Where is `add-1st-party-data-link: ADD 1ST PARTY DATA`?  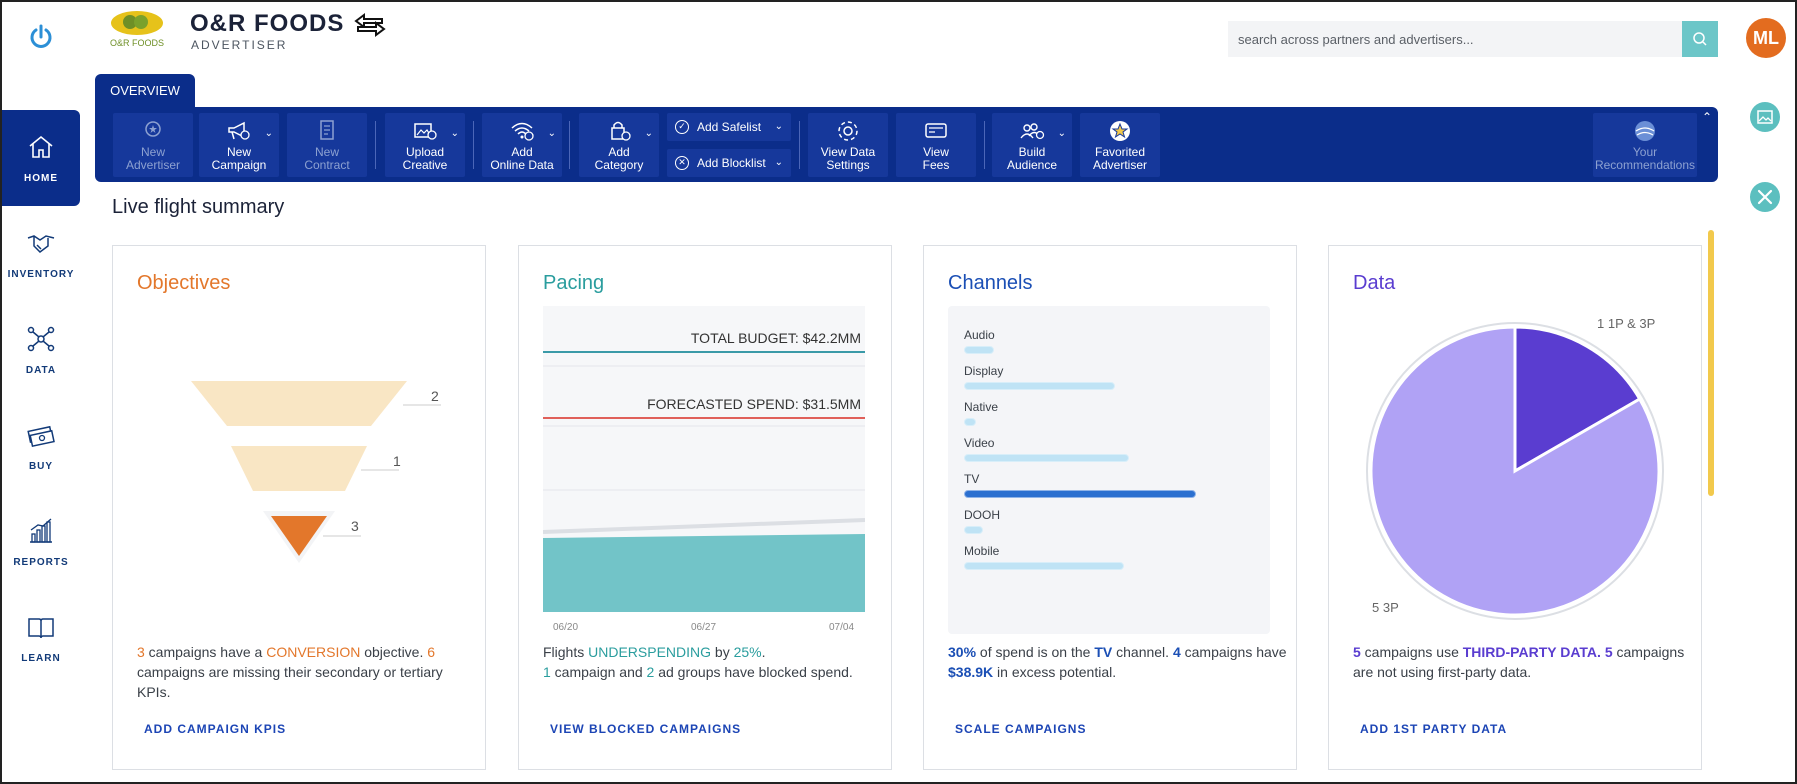 add-1st-party-data-link: ADD 1ST PARTY DATA is located at coordinates (1433, 729).